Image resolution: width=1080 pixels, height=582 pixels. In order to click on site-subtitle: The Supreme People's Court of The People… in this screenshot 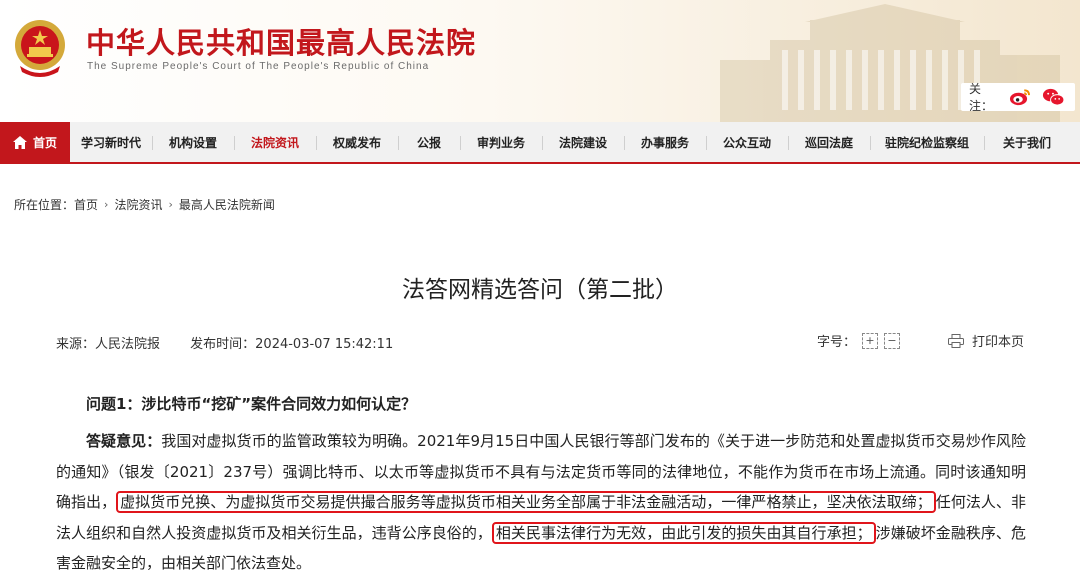, I will do `click(258, 66)`.